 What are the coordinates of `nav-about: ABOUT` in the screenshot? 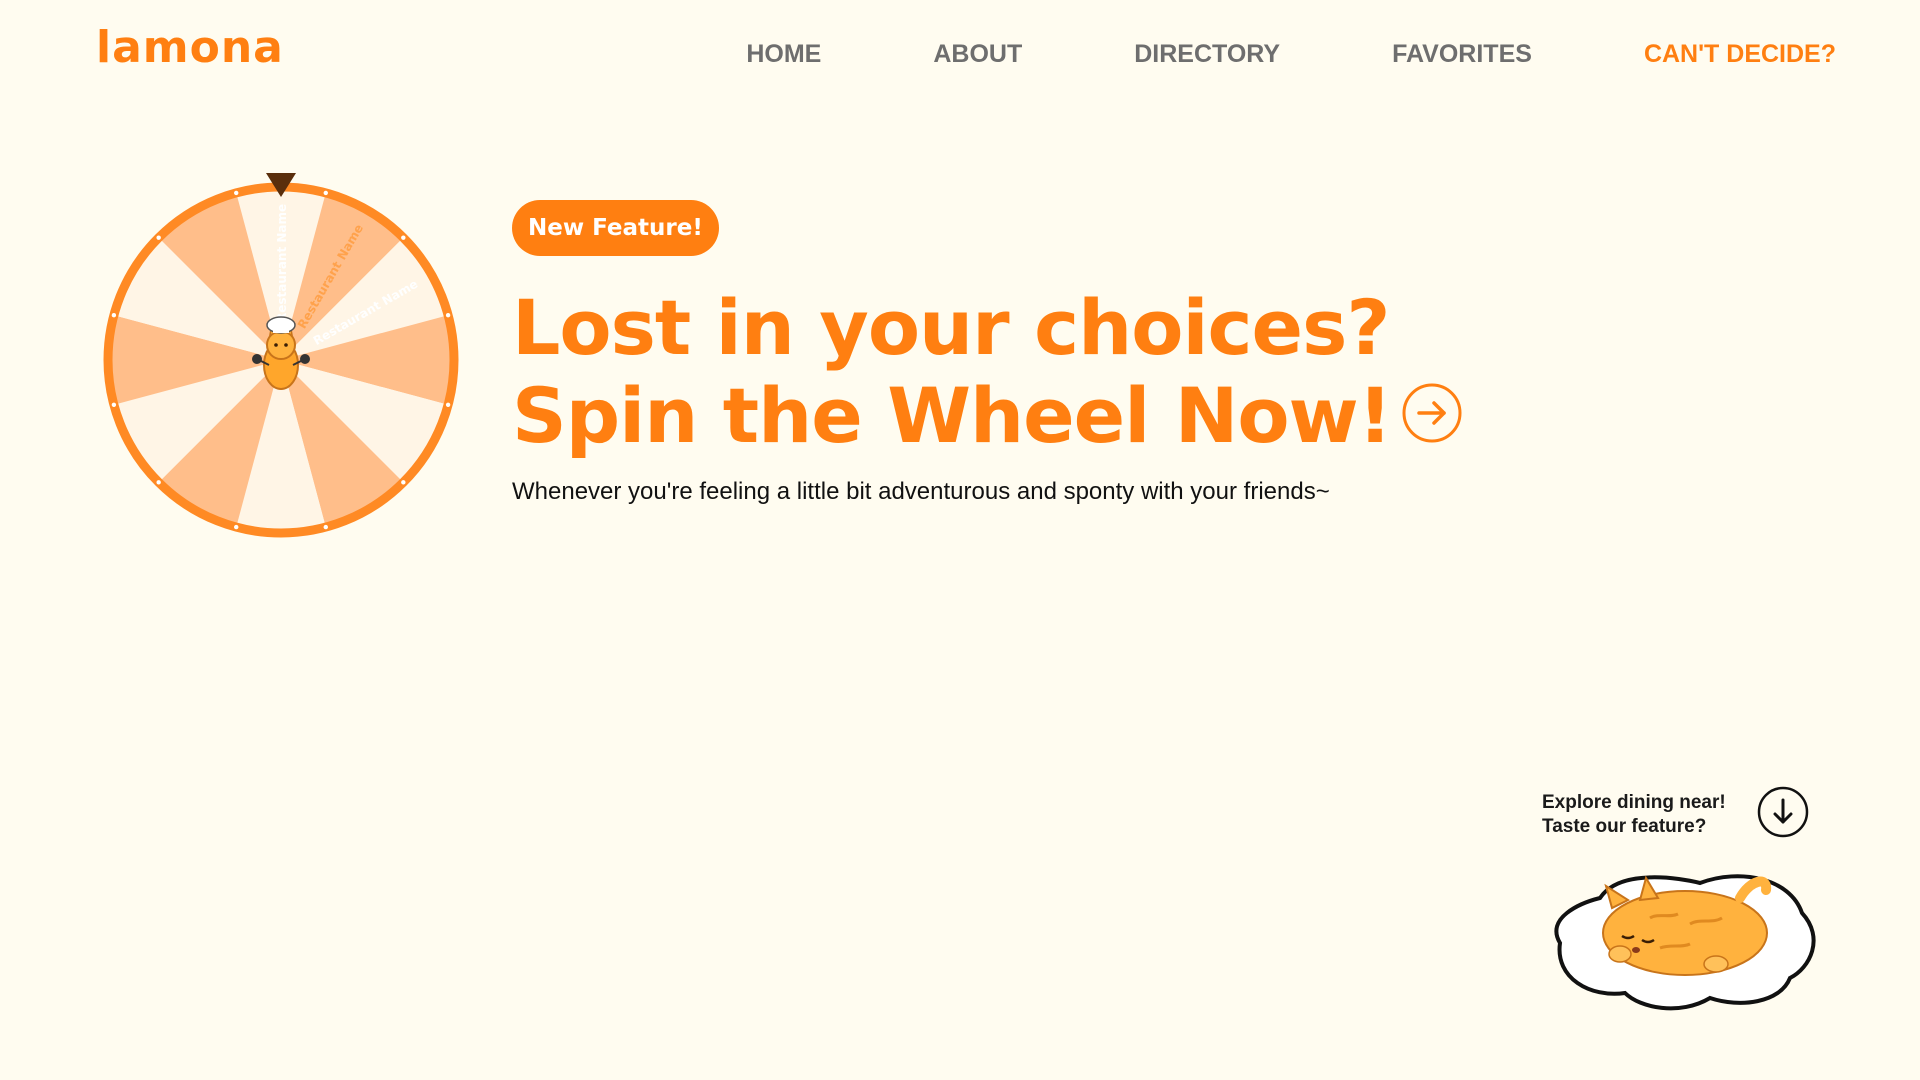 It's located at (977, 54).